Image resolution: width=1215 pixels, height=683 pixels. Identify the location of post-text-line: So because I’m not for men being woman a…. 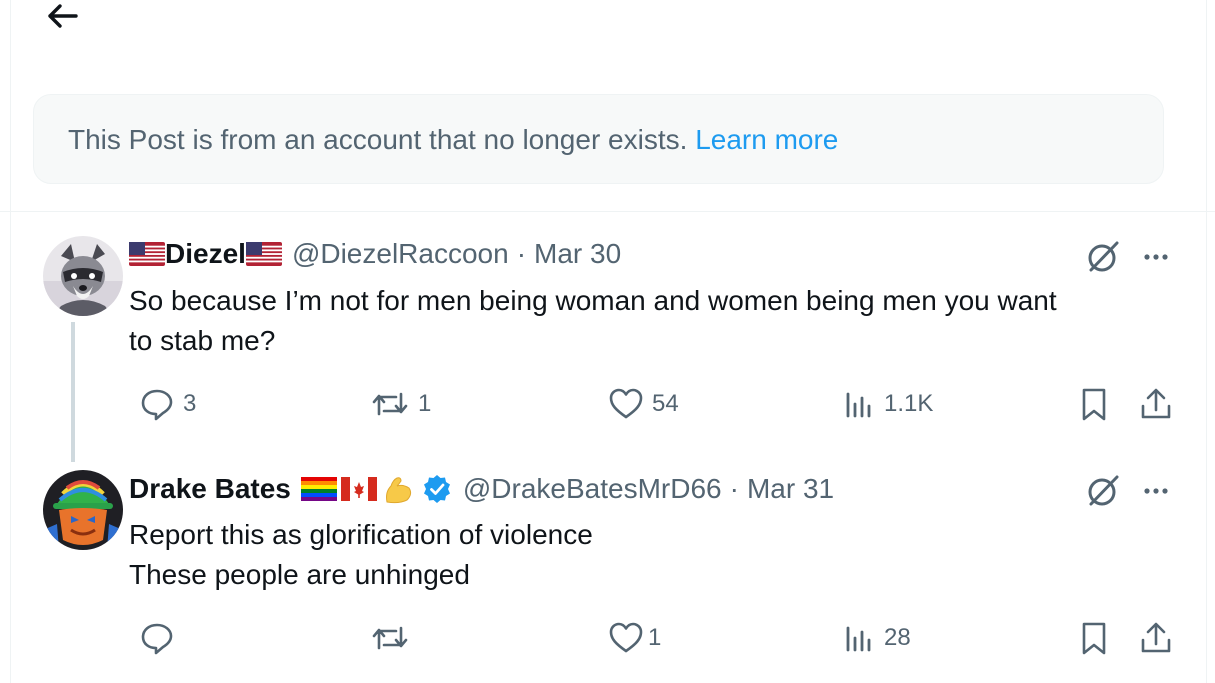
(593, 300).